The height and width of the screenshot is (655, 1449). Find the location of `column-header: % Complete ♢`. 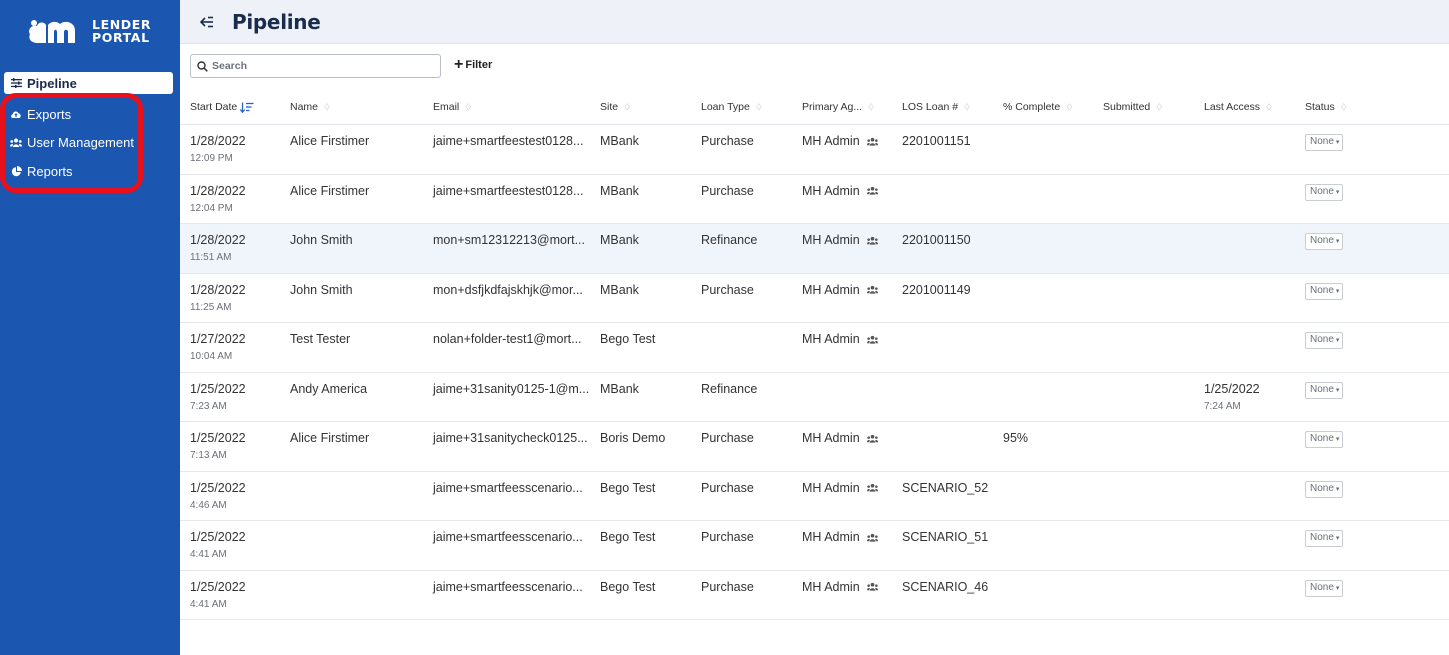

column-header: % Complete ♢ is located at coordinates (1038, 107).